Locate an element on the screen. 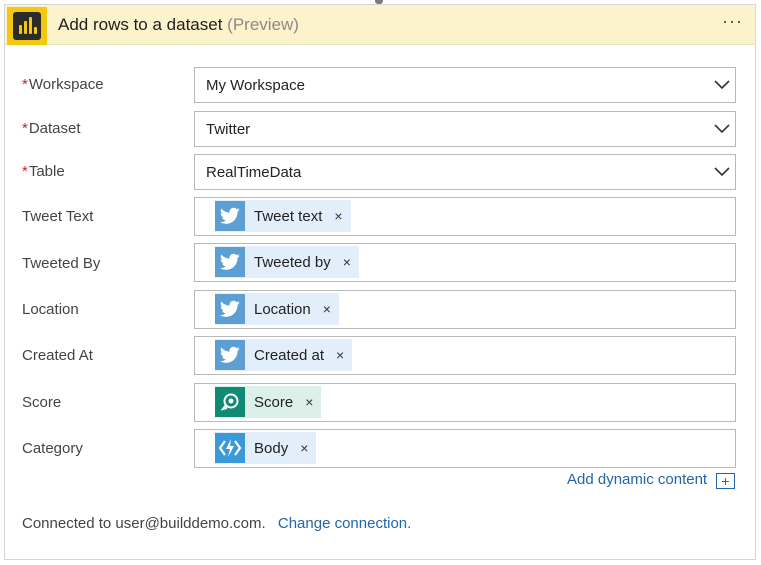  dataset-label-text: Dataset is located at coordinates (54, 128).